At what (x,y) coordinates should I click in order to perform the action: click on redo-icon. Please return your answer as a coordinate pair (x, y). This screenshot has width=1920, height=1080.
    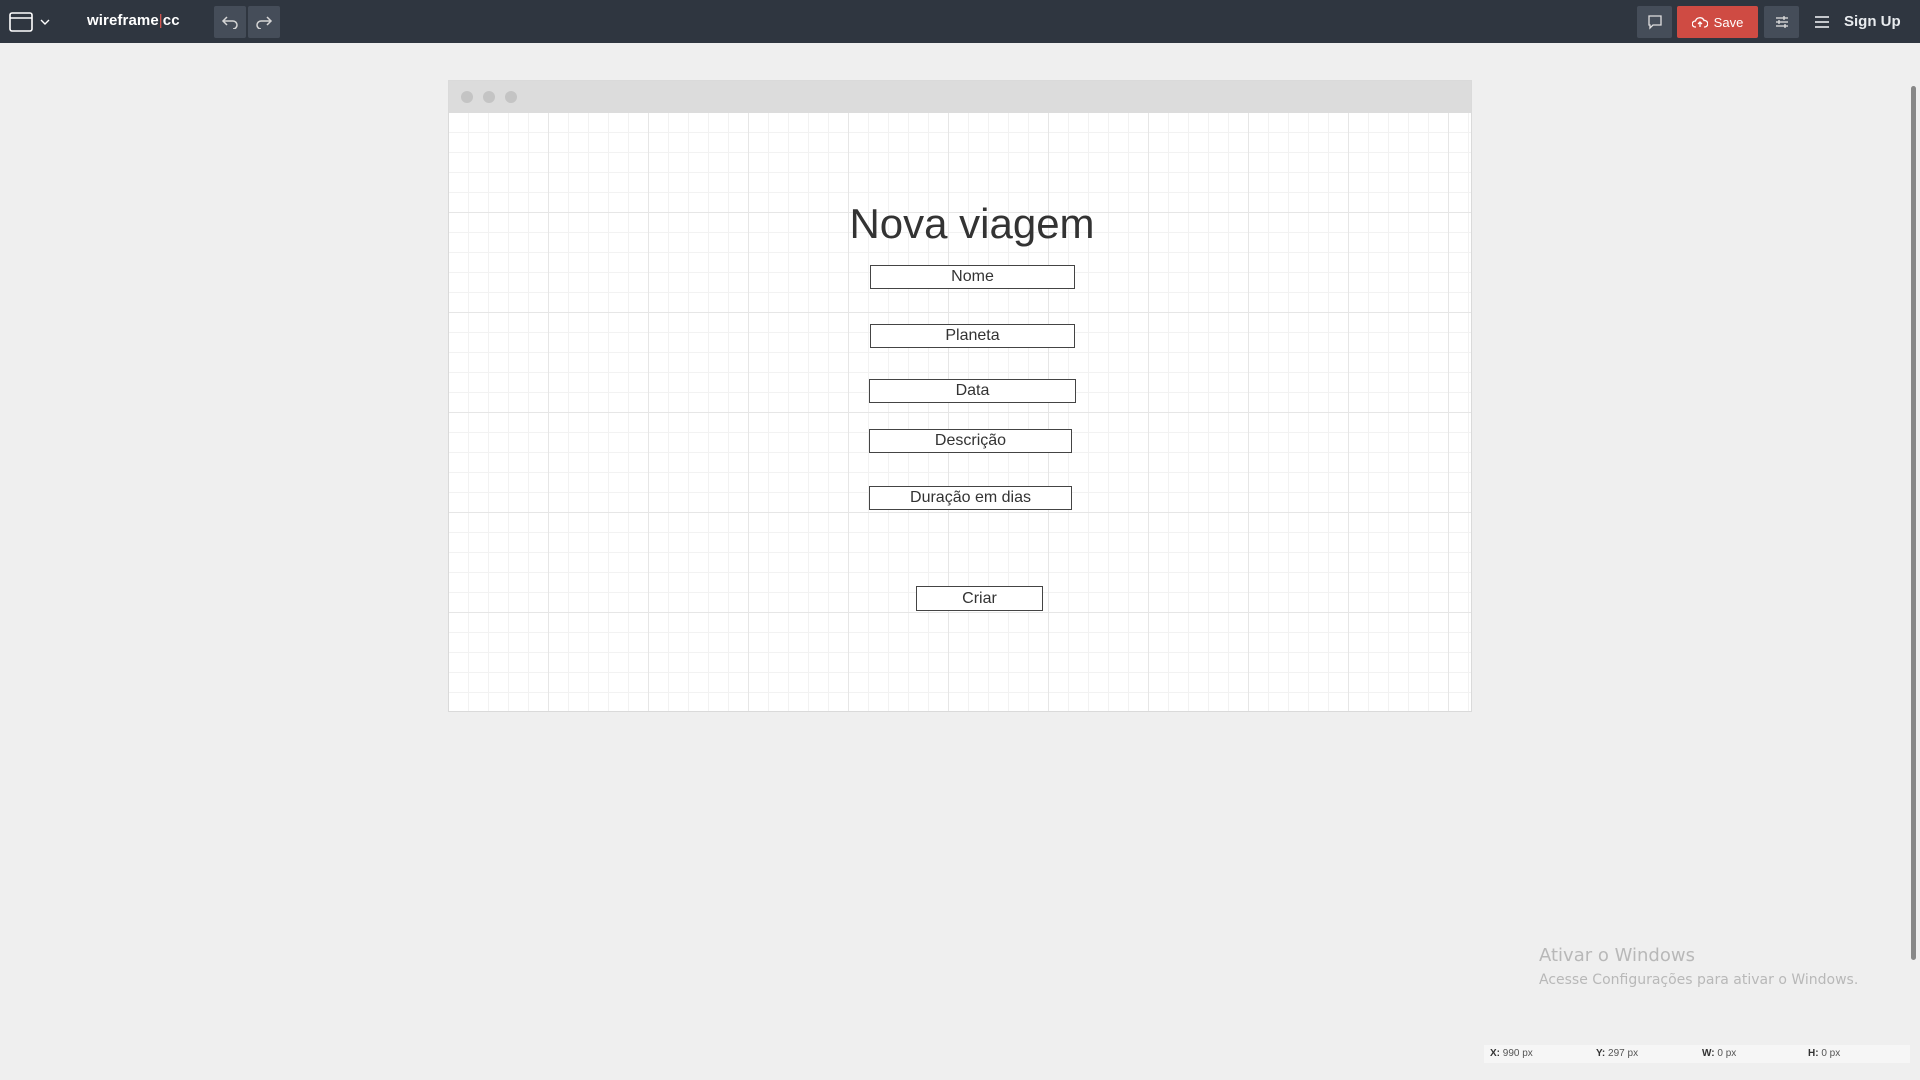
    Looking at the image, I should click on (264, 22).